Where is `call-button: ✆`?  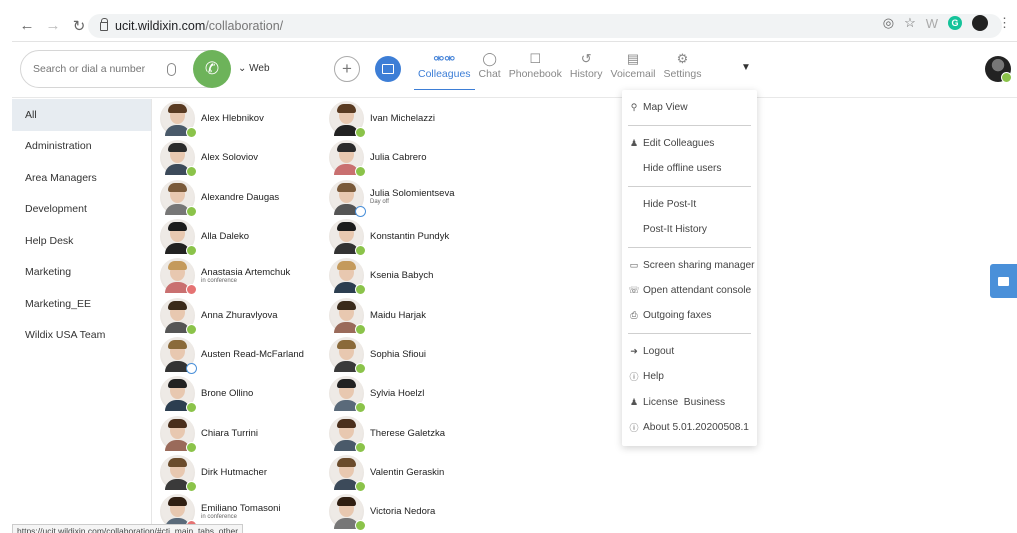 call-button: ✆ is located at coordinates (212, 69).